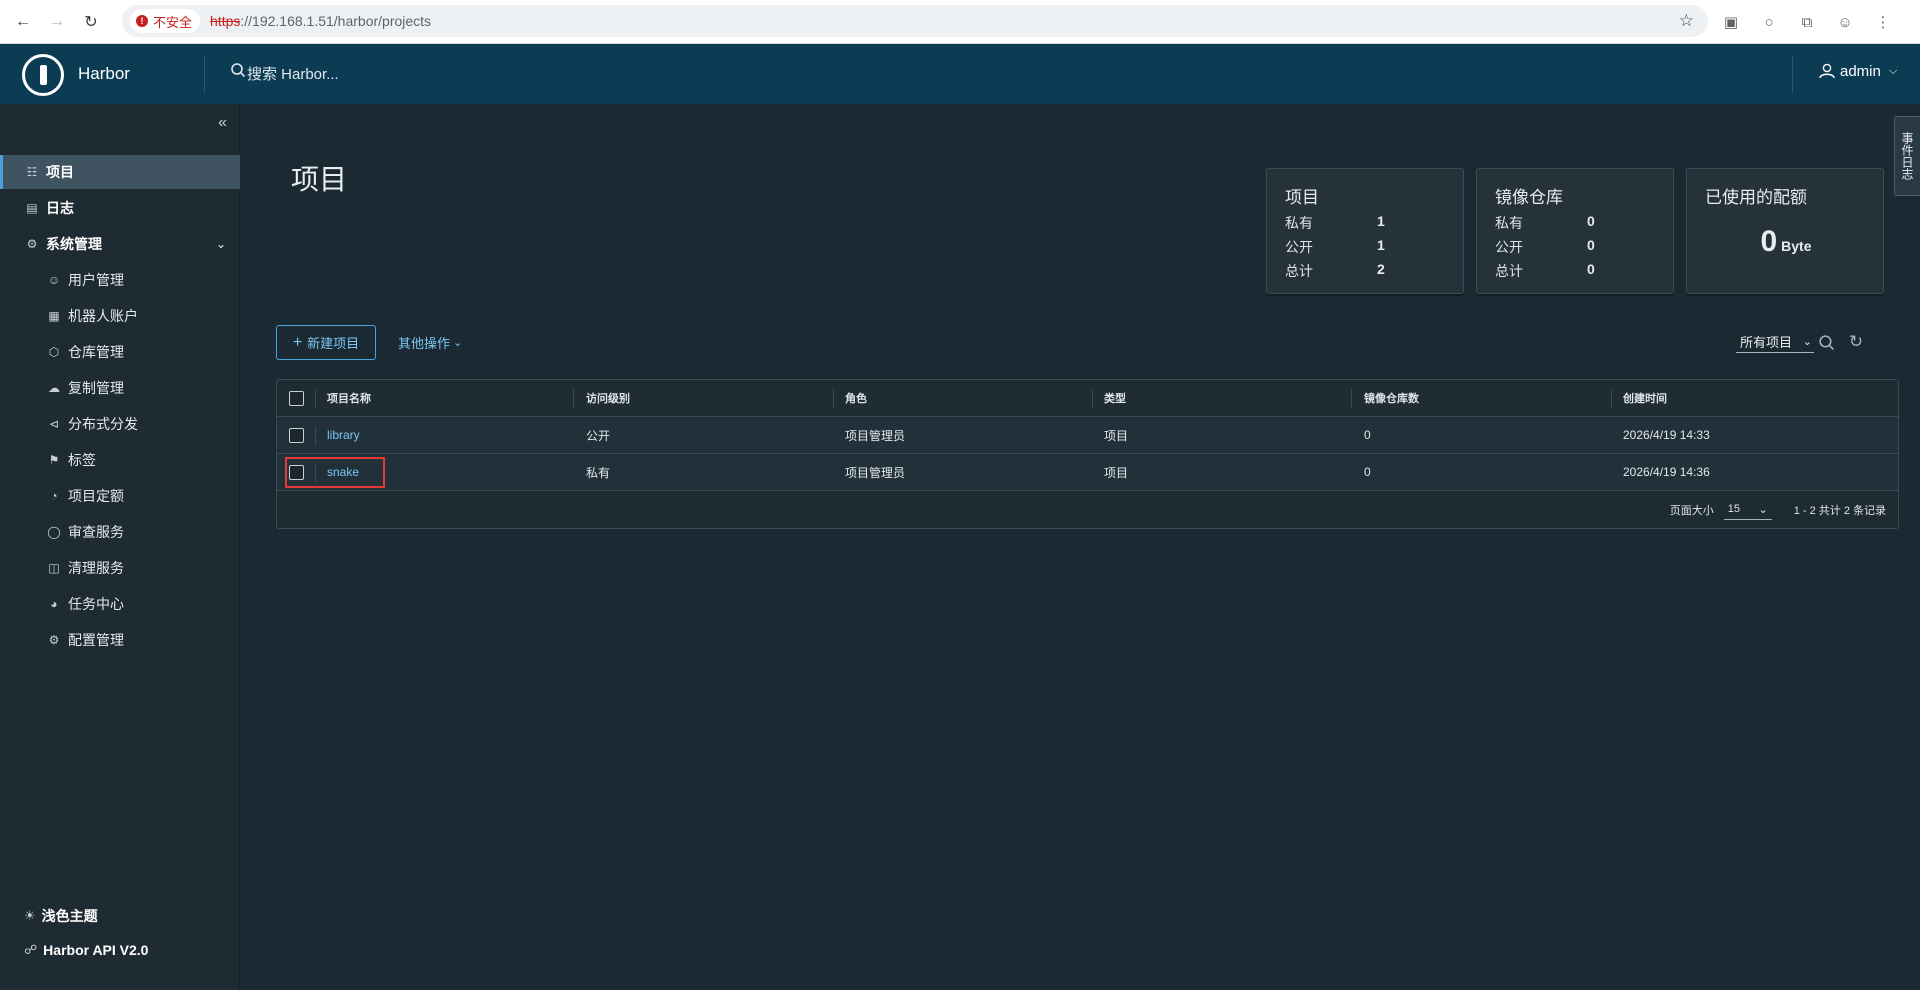  What do you see at coordinates (1785, 231) in the screenshot?
I see `quota-summary-card: 已使用的配额 0 Byte` at bounding box center [1785, 231].